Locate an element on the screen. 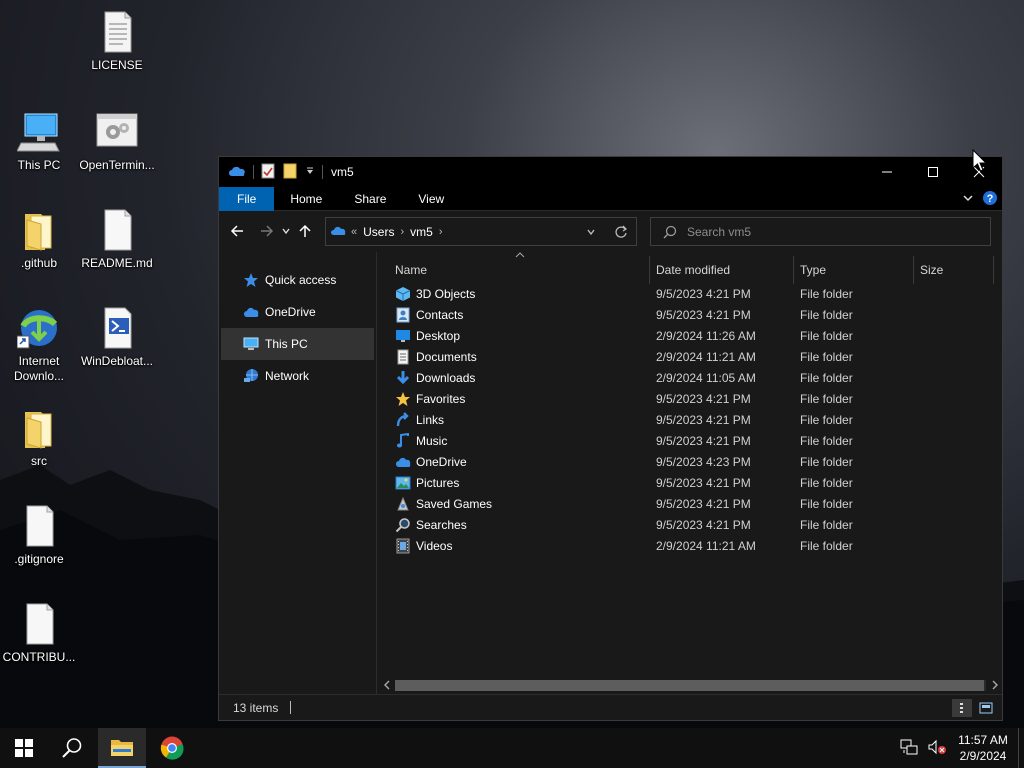 The width and height of the screenshot is (1024, 768). help-icon: ? is located at coordinates (990, 199).